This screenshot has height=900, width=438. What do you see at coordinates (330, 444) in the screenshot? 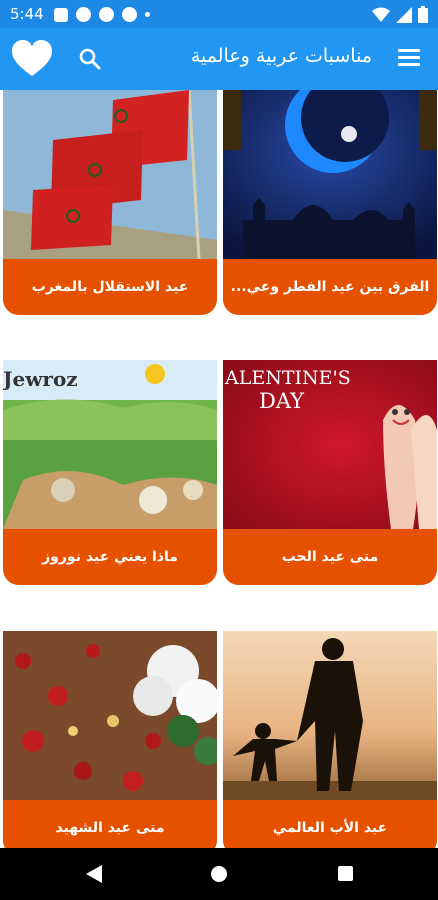
I see `valentines-image: ALENTINE'S DAY` at bounding box center [330, 444].